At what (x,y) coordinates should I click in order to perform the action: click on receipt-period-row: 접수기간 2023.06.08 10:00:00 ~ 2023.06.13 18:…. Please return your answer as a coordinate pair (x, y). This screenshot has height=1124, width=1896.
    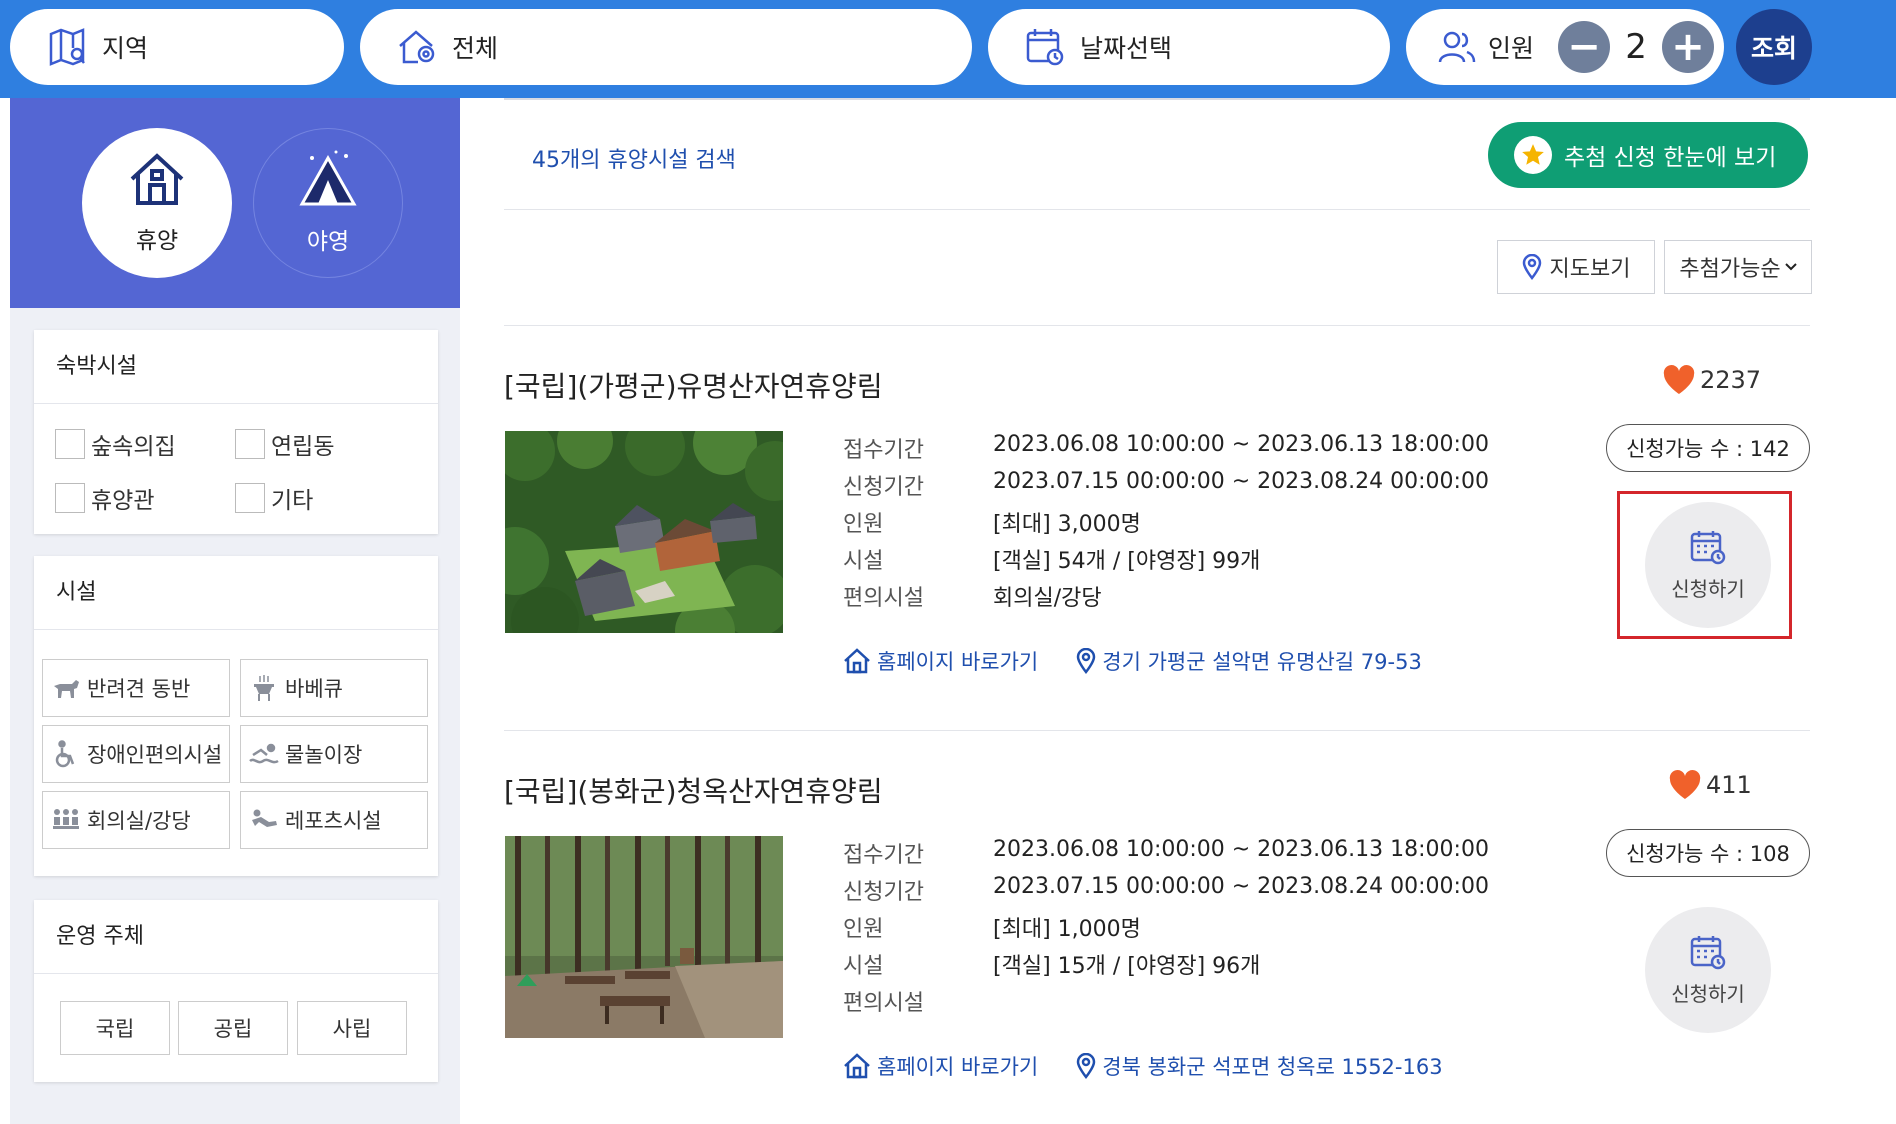
    Looking at the image, I should click on (1166, 853).